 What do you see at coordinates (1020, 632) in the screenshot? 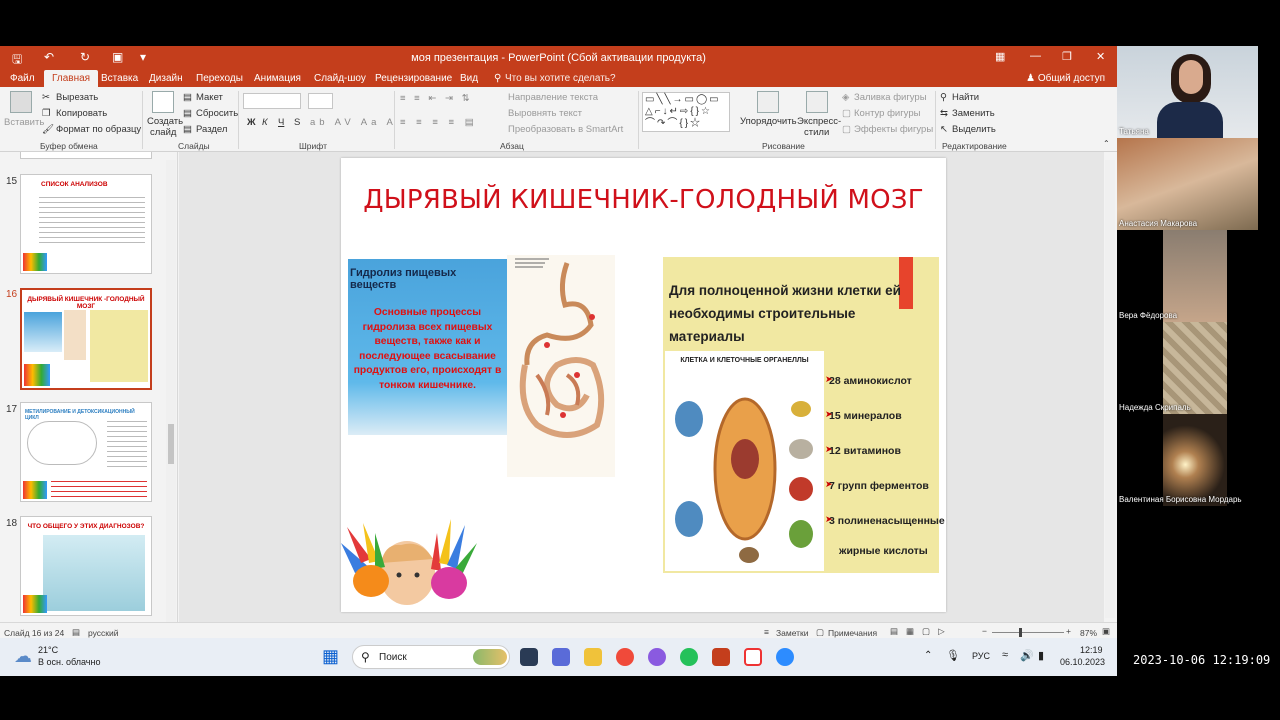
I see `zoom-slider-thumb` at bounding box center [1020, 632].